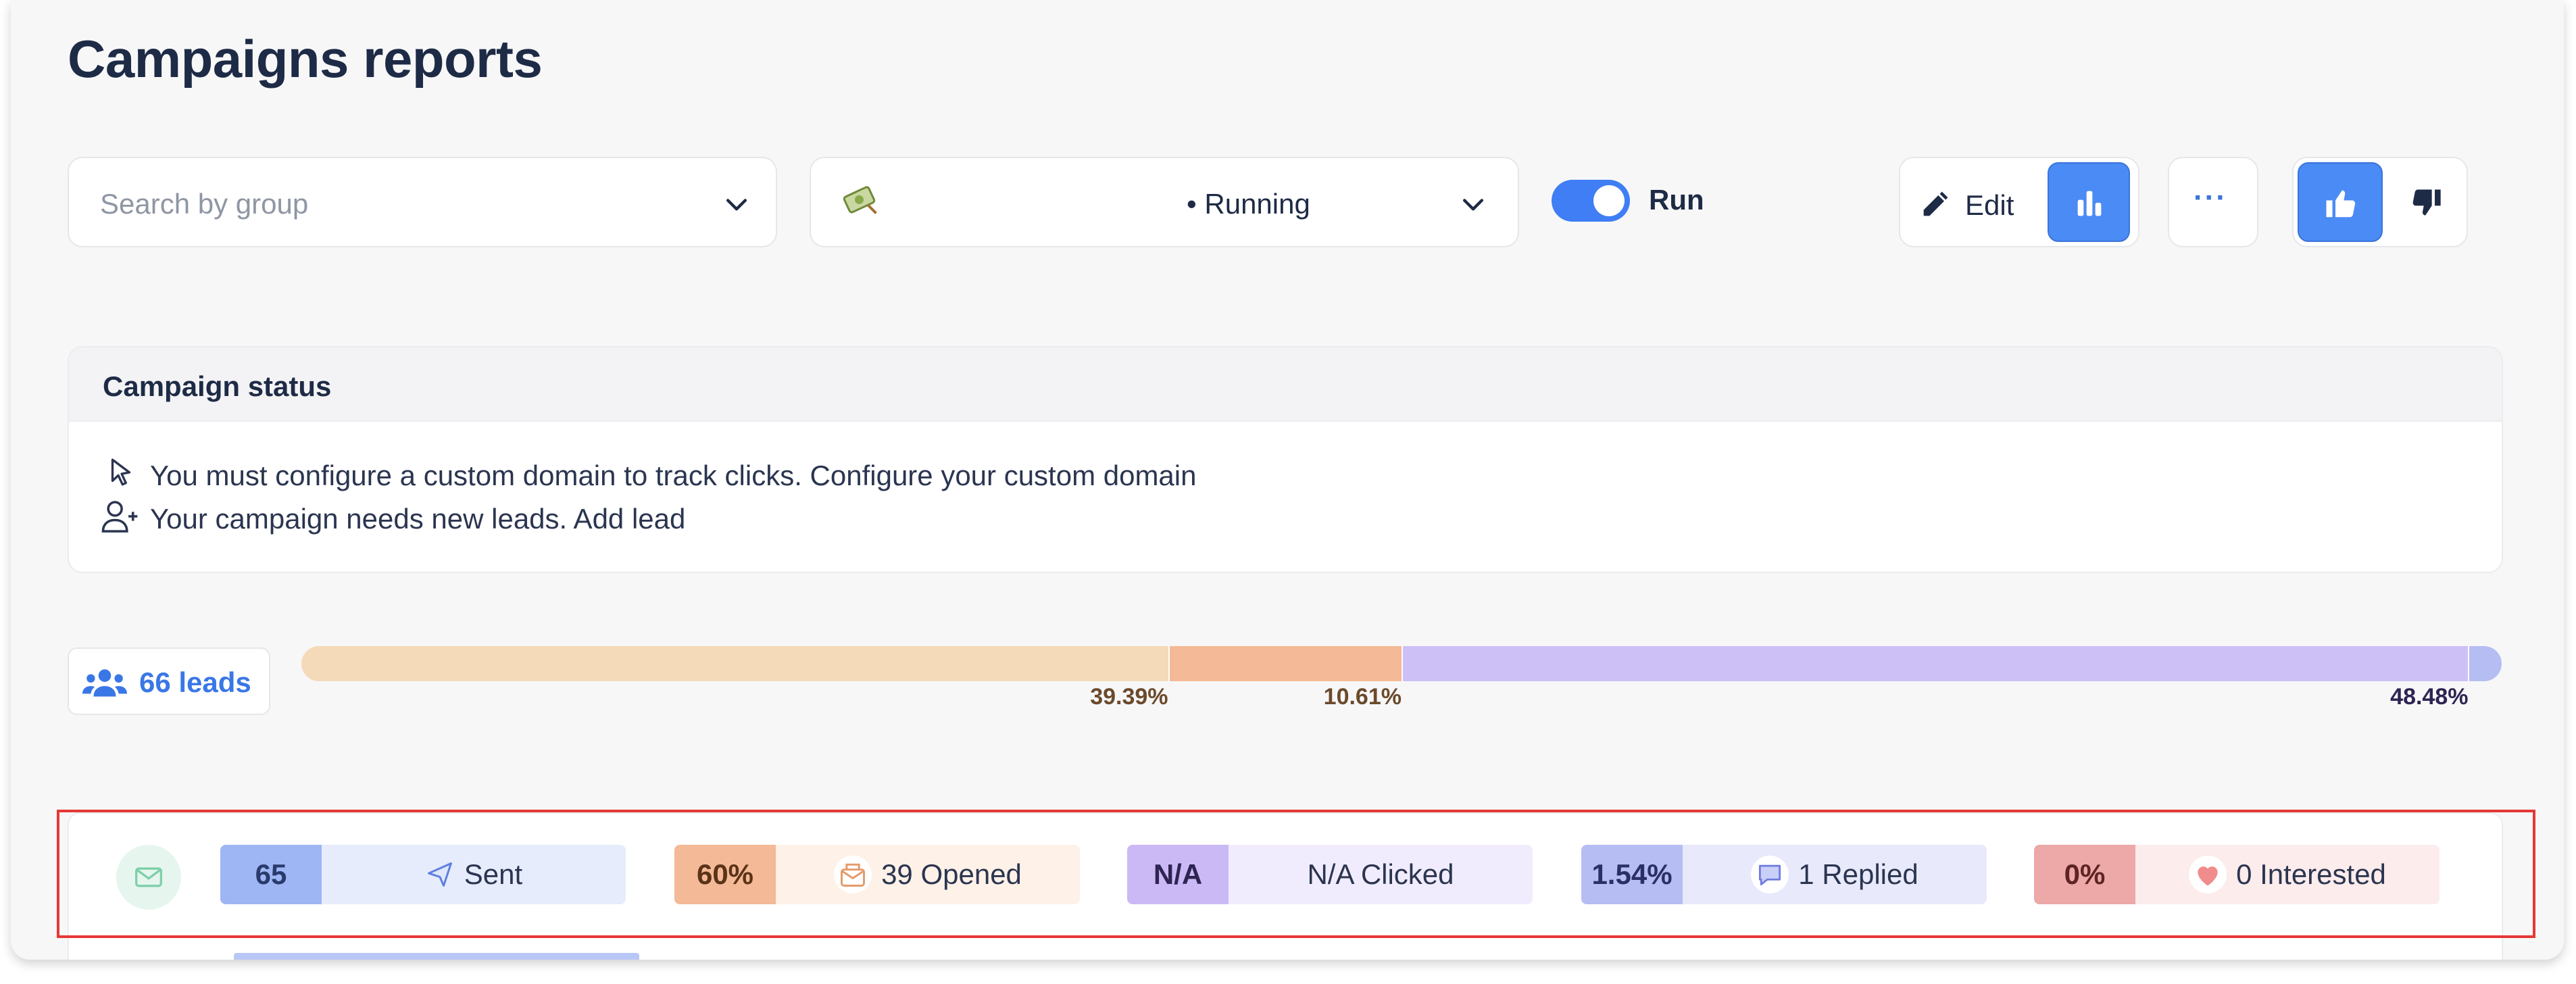  I want to click on bar-chart-icon, so click(2090, 204).